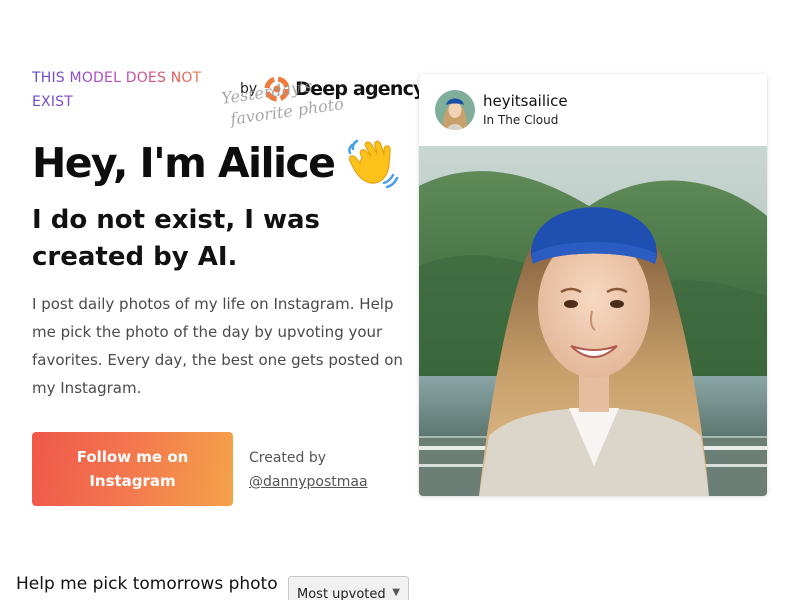  I want to click on waving-hand-icon, so click(373, 164).